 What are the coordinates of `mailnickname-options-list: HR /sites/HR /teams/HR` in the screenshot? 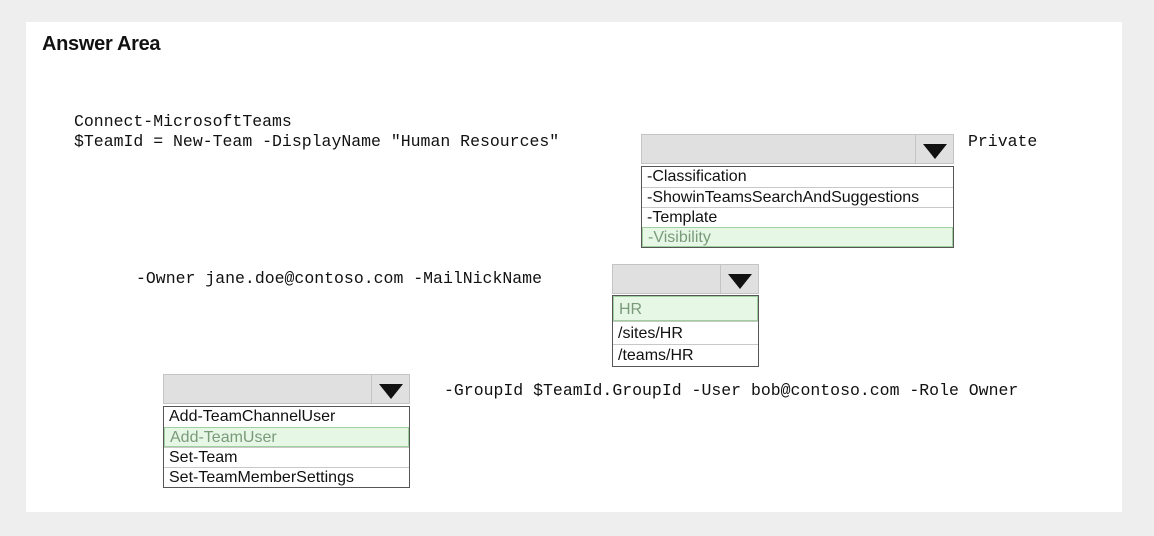 It's located at (685, 331).